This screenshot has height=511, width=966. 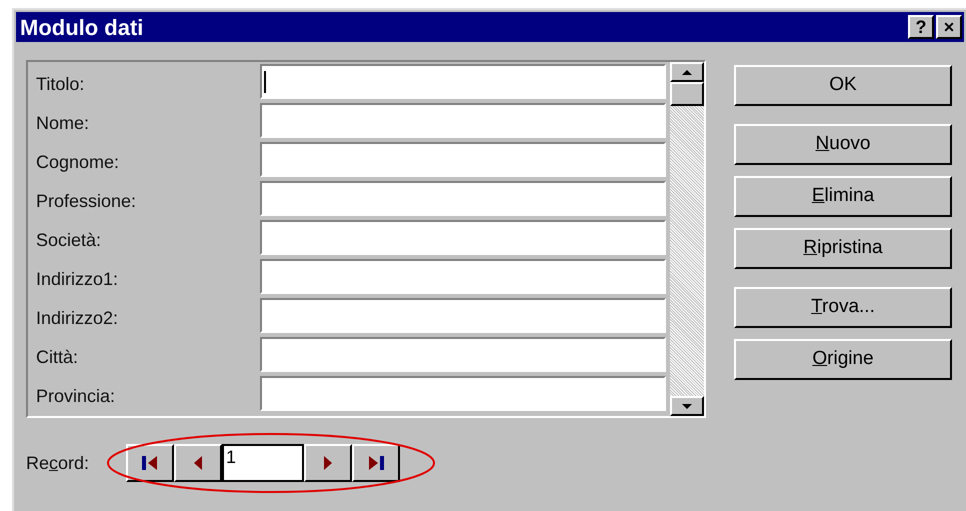 What do you see at coordinates (57, 357) in the screenshot?
I see `field-label: Città:` at bounding box center [57, 357].